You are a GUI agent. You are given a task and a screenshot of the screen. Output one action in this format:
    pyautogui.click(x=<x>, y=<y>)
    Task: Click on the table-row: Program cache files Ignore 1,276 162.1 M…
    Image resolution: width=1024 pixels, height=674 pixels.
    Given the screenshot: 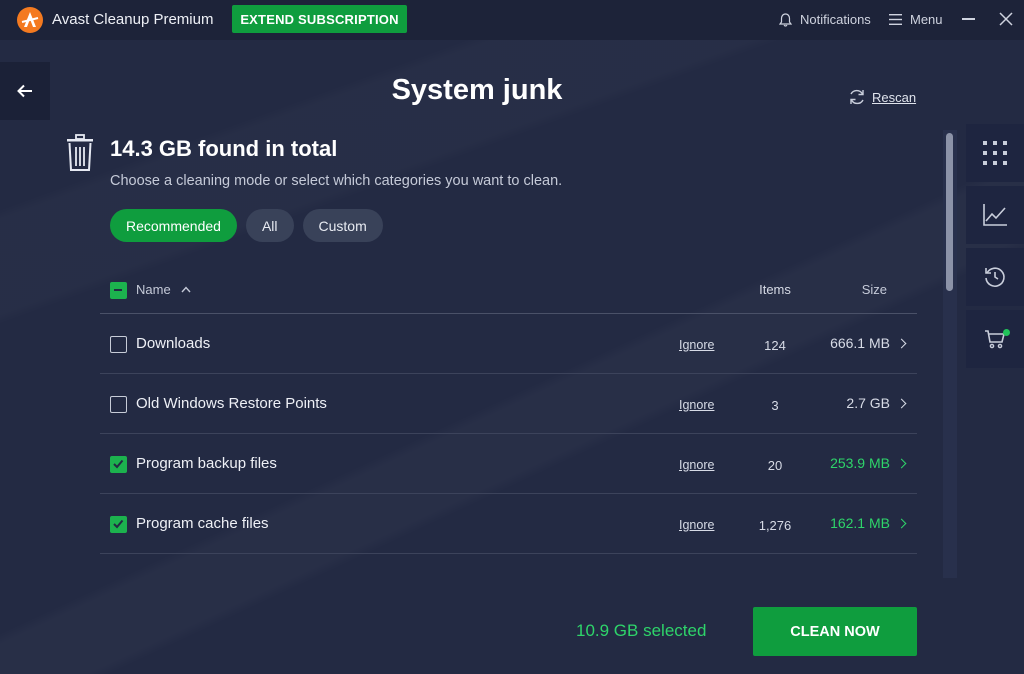 What is the action you would take?
    pyautogui.click(x=508, y=524)
    